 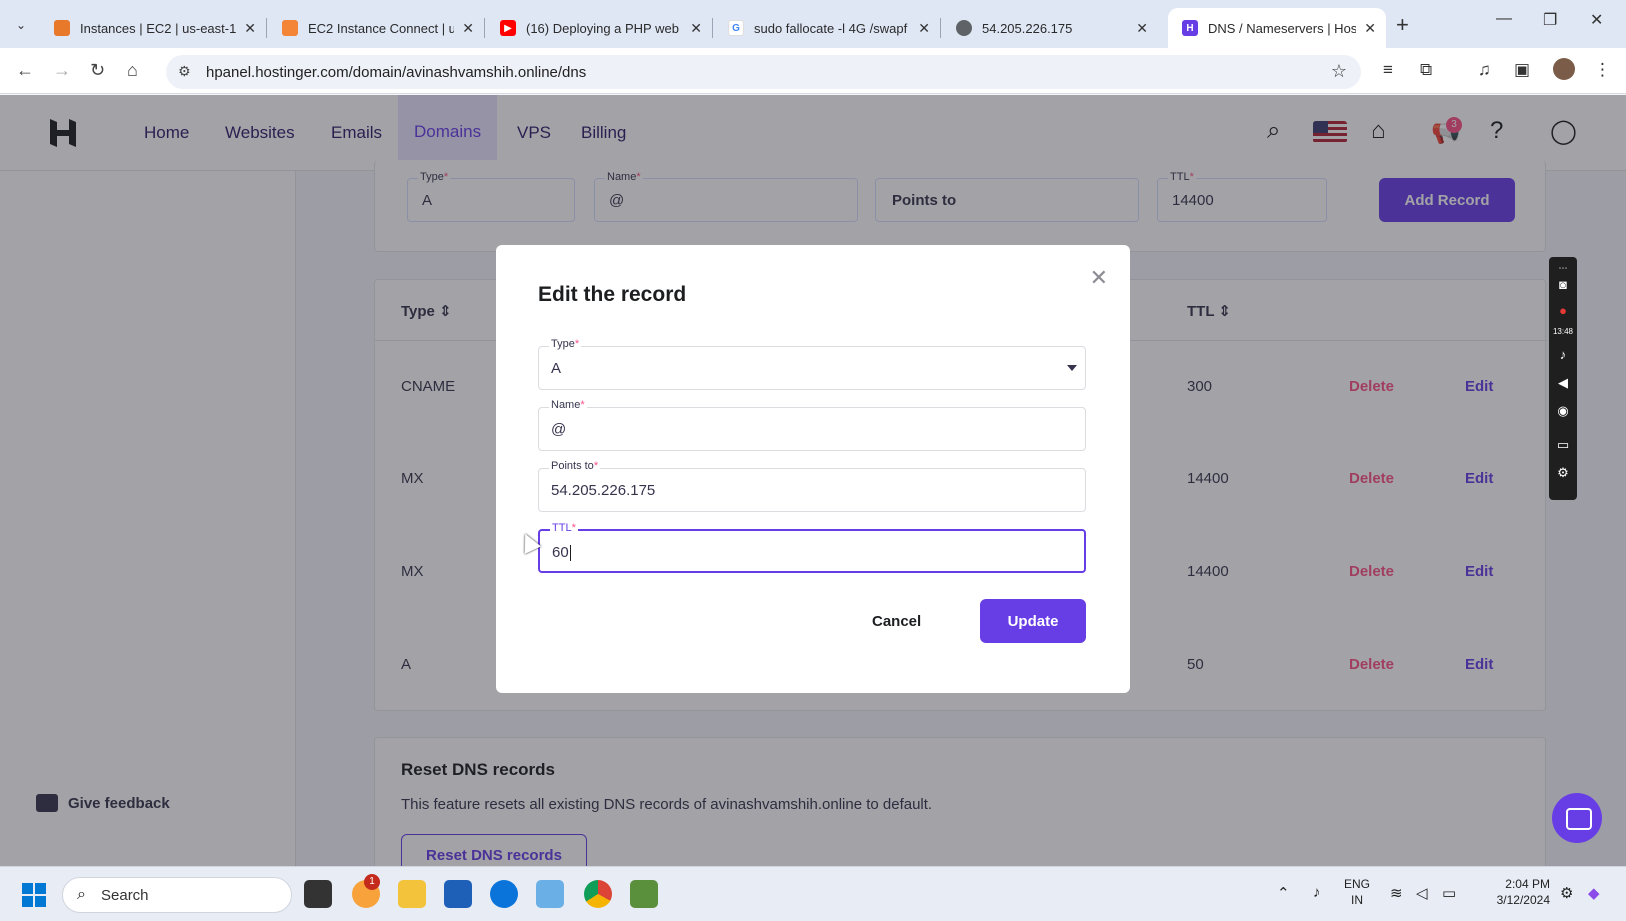 What do you see at coordinates (1330, 132) in the screenshot?
I see `us-flag-icon` at bounding box center [1330, 132].